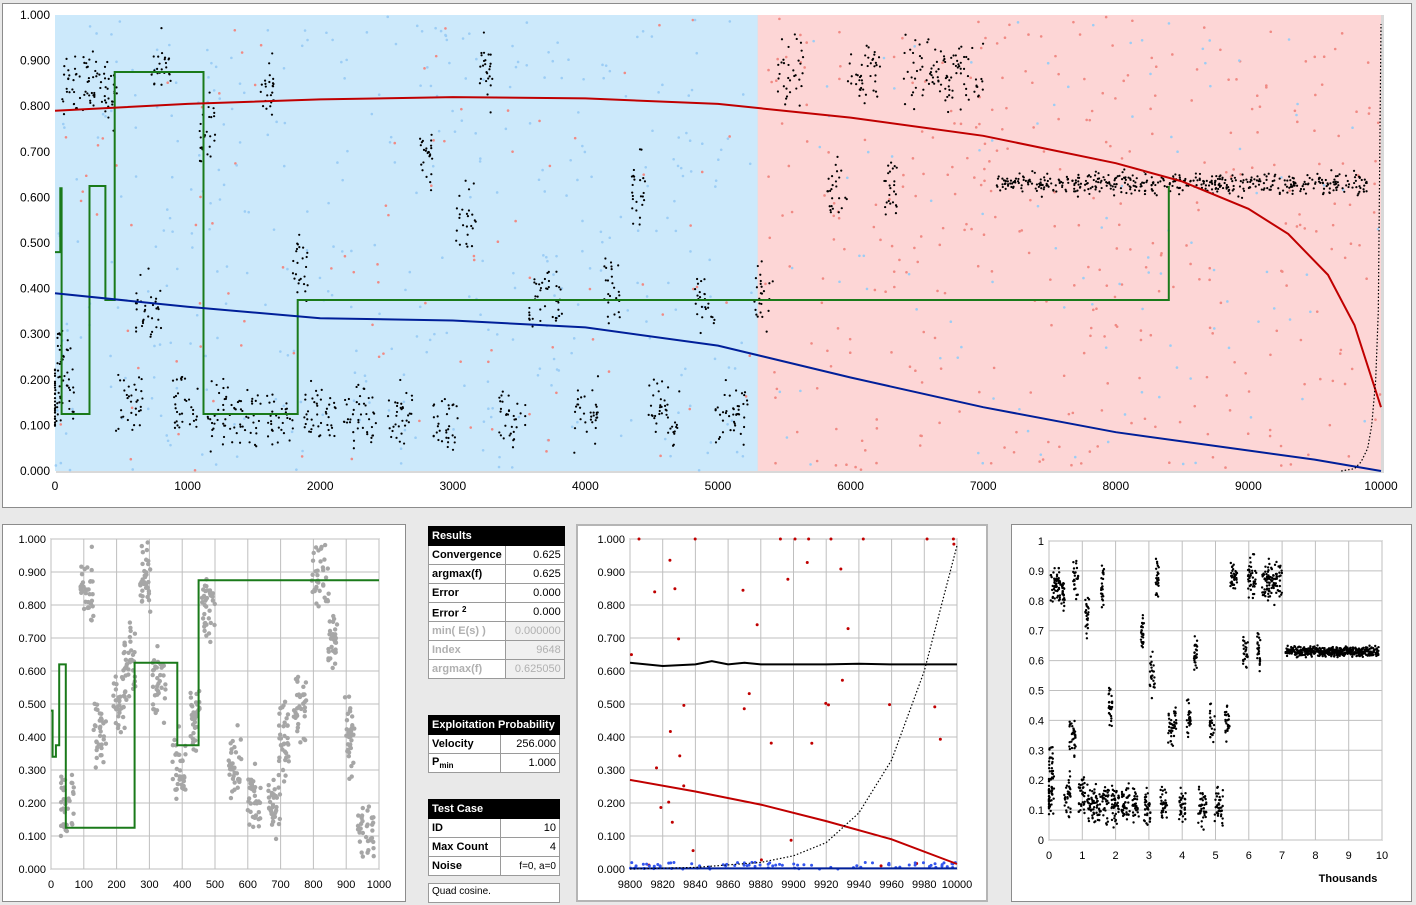 The height and width of the screenshot is (905, 1416). Describe the element at coordinates (1282, 856) in the screenshot. I see `x-tick-label: 7` at that location.